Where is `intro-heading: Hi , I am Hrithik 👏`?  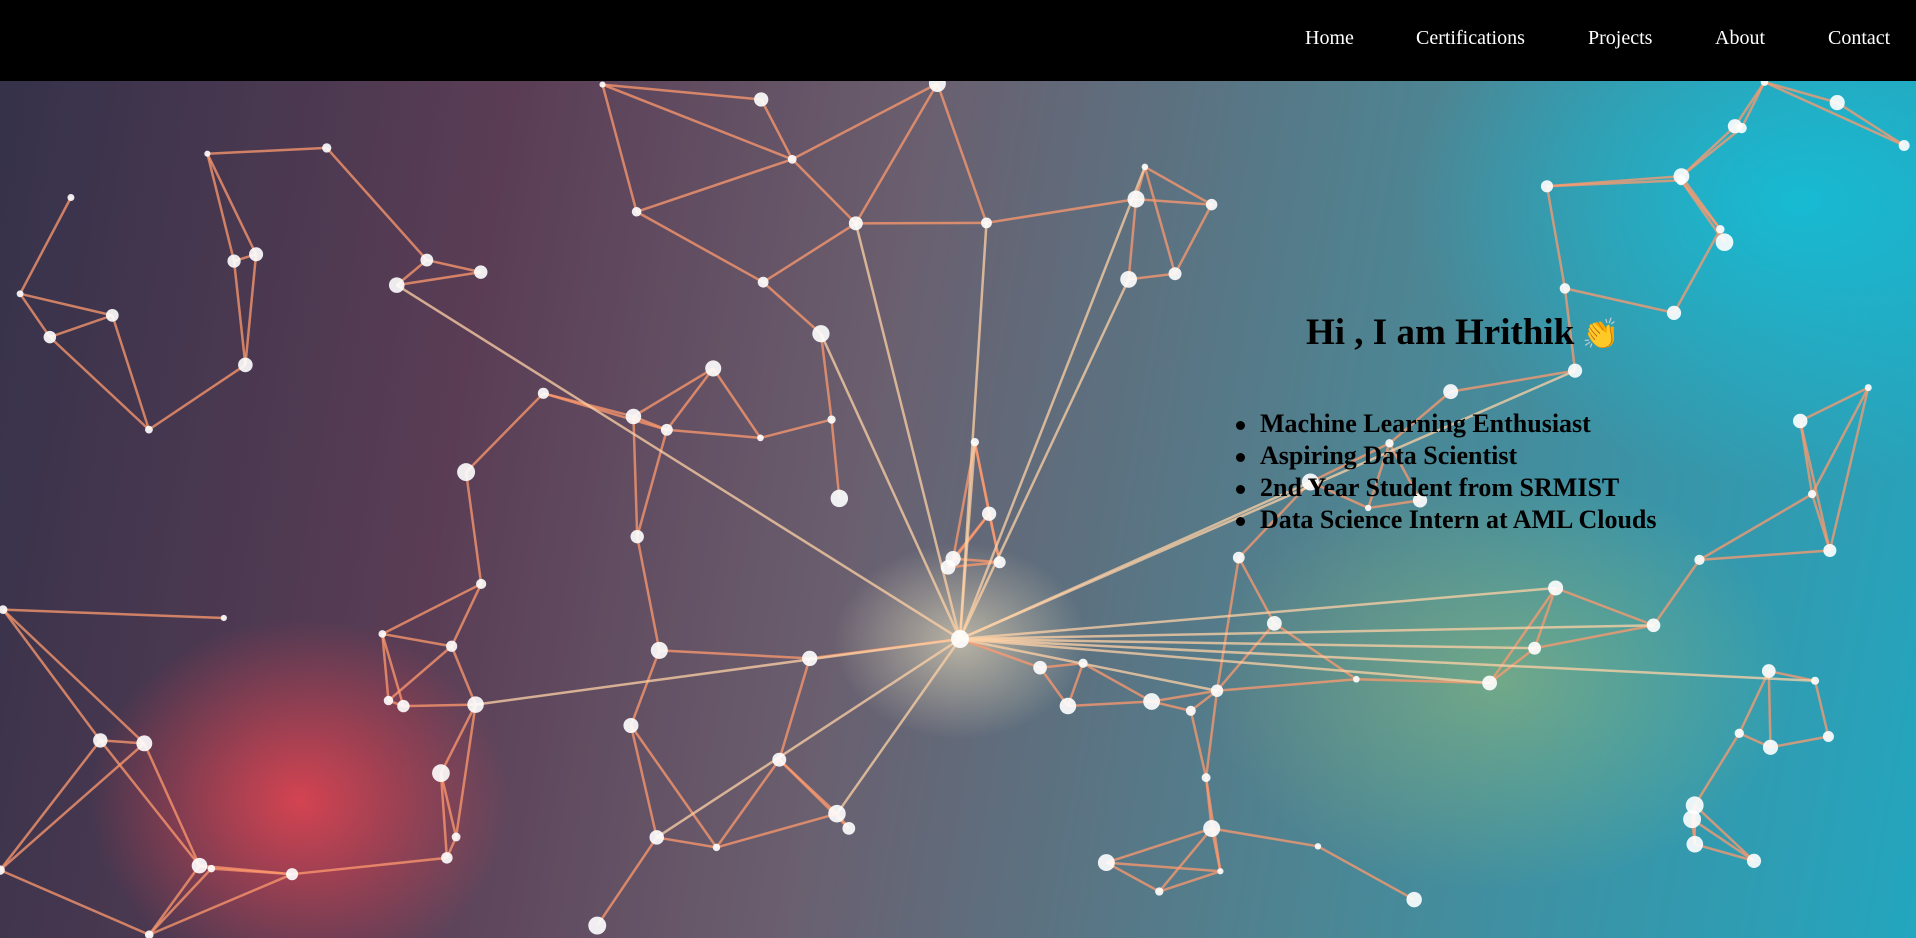
intro-heading: Hi , I am Hrithik 👏 is located at coordinates (1463, 332).